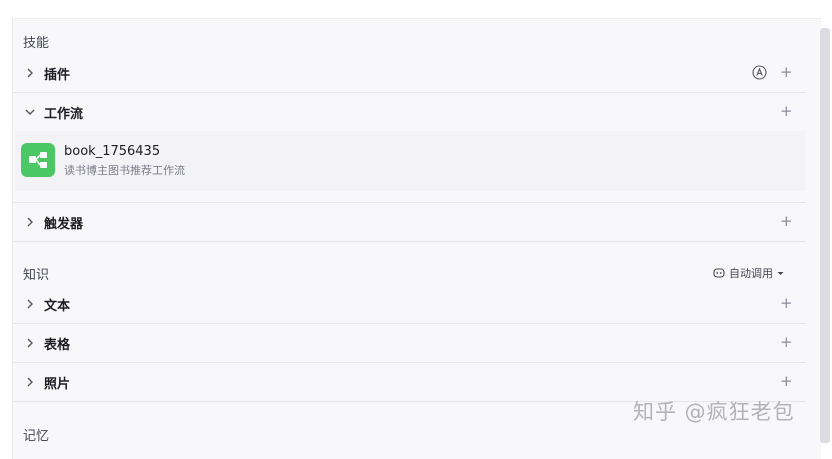  Describe the element at coordinates (786, 342) in the screenshot. I see `add-table-button: +` at that location.